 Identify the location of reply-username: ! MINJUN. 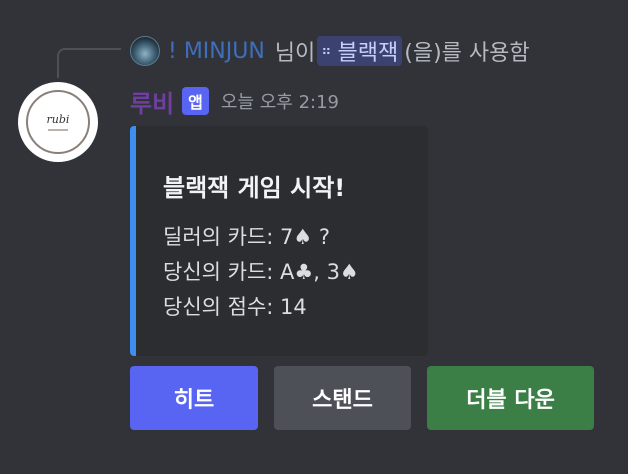
(216, 51).